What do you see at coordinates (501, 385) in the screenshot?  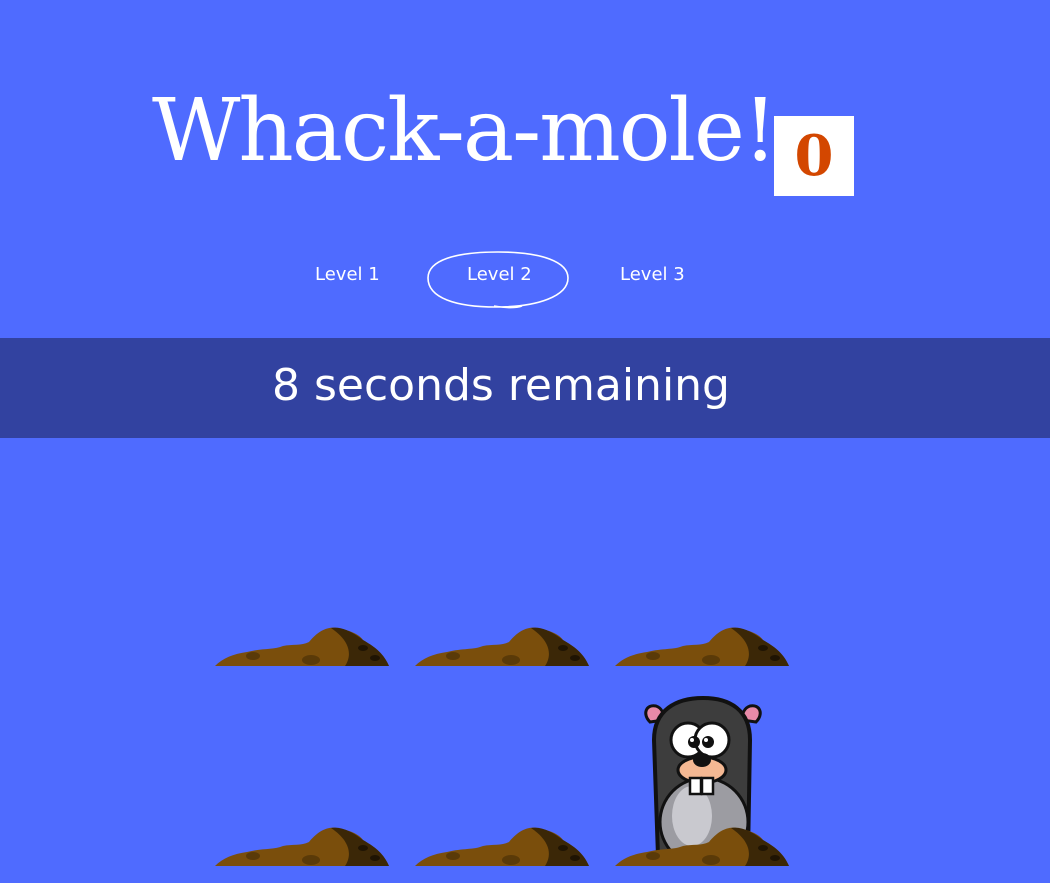 I see `timer-text: 8 seconds remaining` at bounding box center [501, 385].